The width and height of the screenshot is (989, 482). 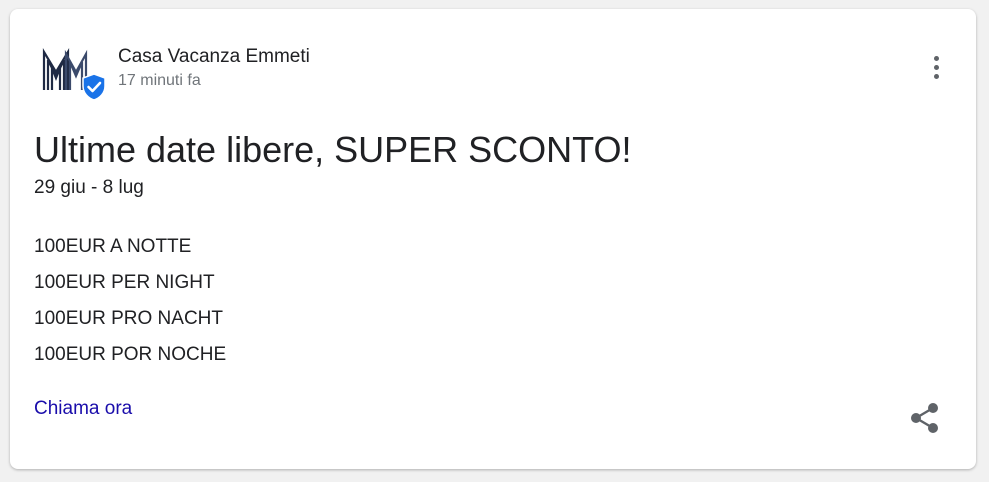 I want to click on post-body-line: 100EUR PER NIGHT, so click(x=124, y=282).